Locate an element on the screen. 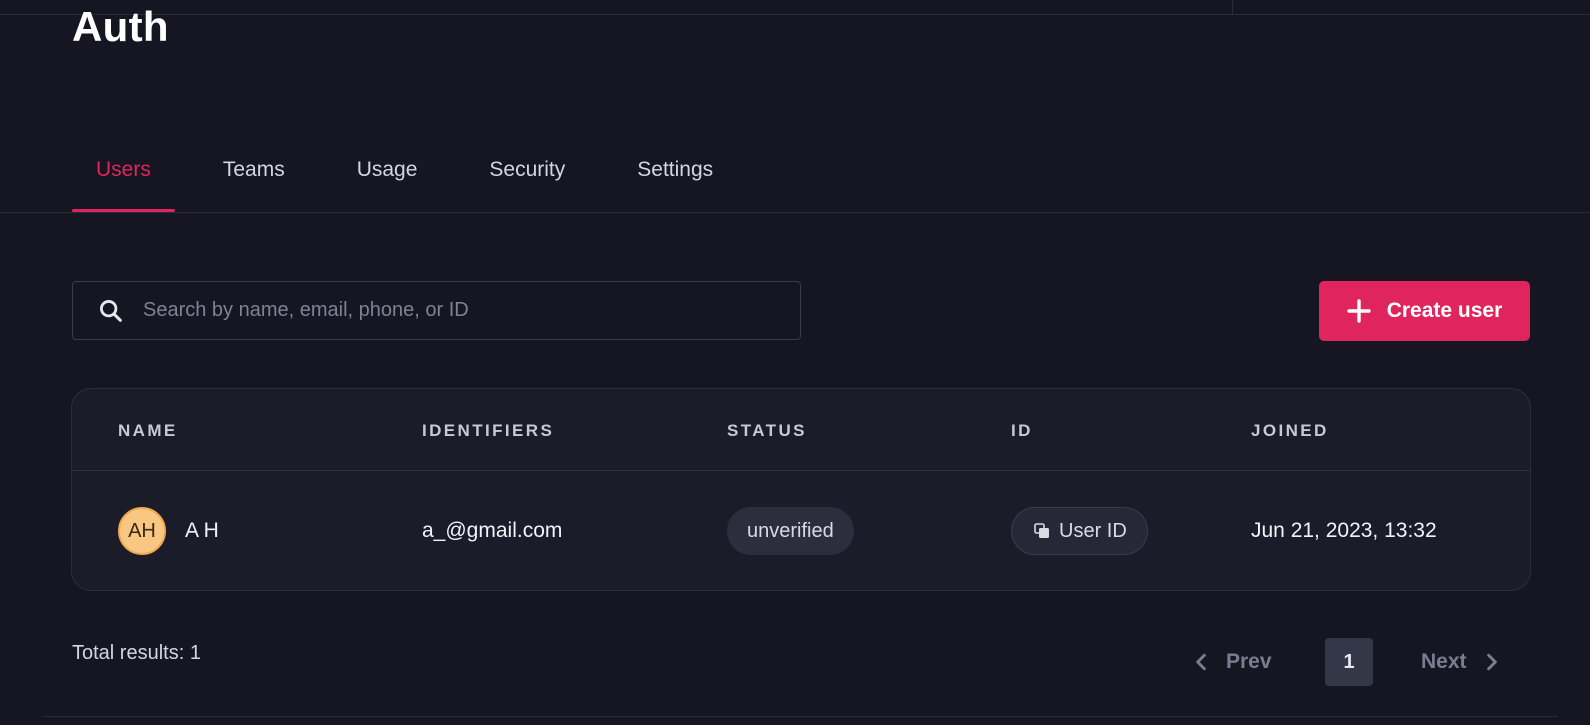 This screenshot has height=725, width=1590. create-user-button: Create user is located at coordinates (1424, 311).